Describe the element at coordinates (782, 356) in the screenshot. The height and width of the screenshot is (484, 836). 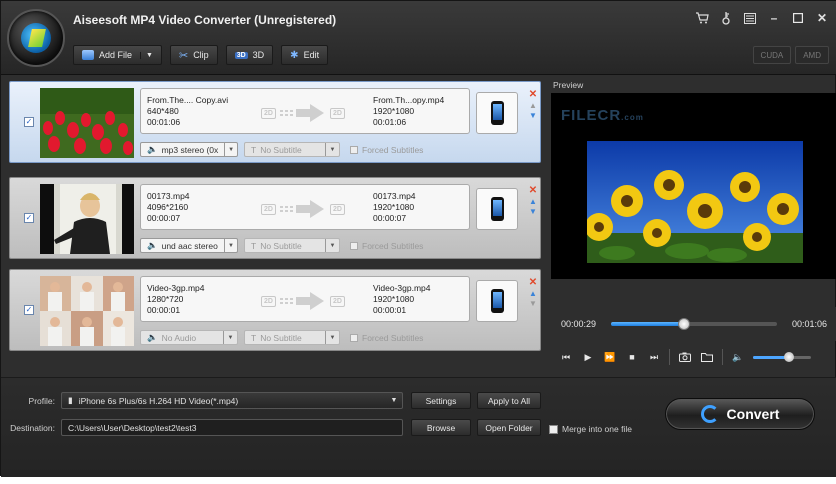
I see `volume-slider` at that location.